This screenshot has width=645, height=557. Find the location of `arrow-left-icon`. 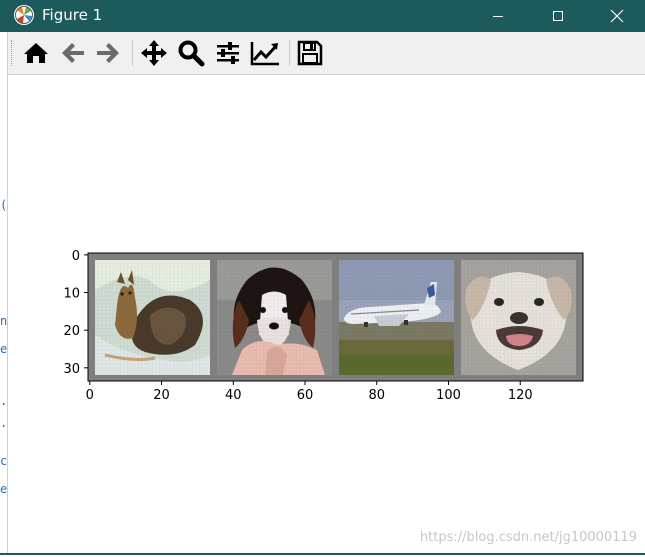

arrow-left-icon is located at coordinates (73, 53).